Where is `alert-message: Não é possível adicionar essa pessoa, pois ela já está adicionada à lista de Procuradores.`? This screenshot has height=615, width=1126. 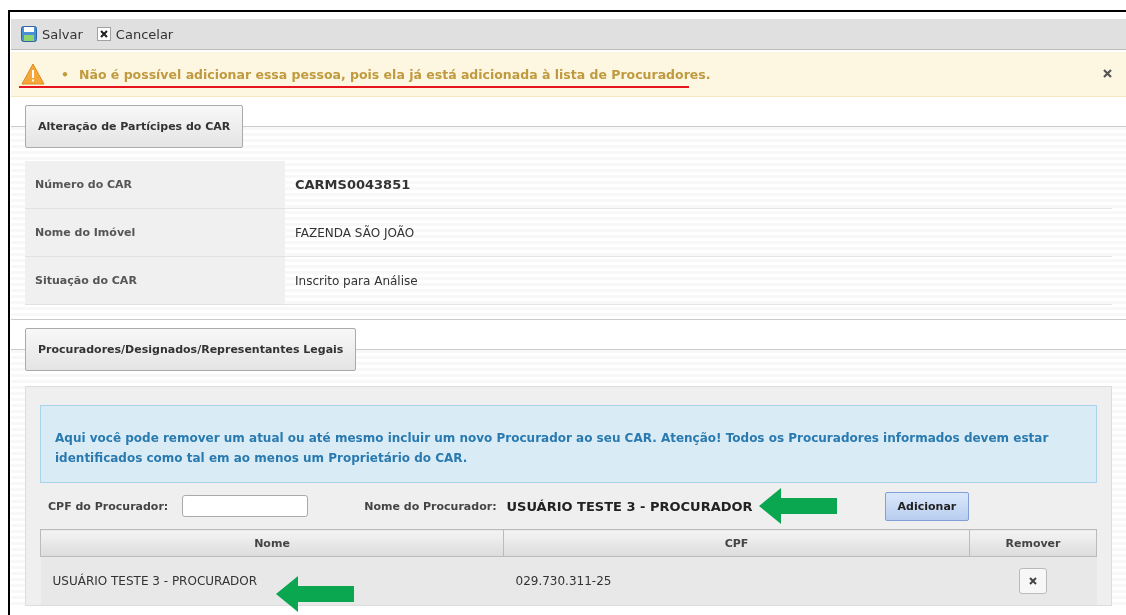
alert-message: Não é possível adicionar essa pessoa, pois ela já está adicionada à lista de Procuradores. is located at coordinates (395, 74).